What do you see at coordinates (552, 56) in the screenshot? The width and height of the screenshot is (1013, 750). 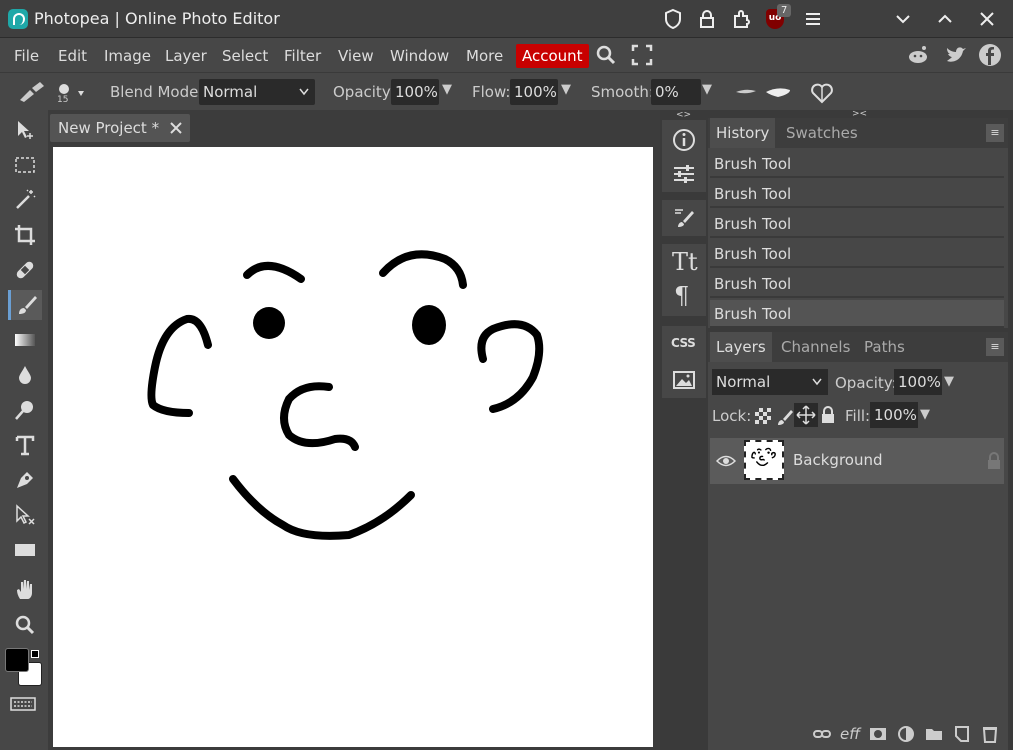 I see `account-button: Account` at bounding box center [552, 56].